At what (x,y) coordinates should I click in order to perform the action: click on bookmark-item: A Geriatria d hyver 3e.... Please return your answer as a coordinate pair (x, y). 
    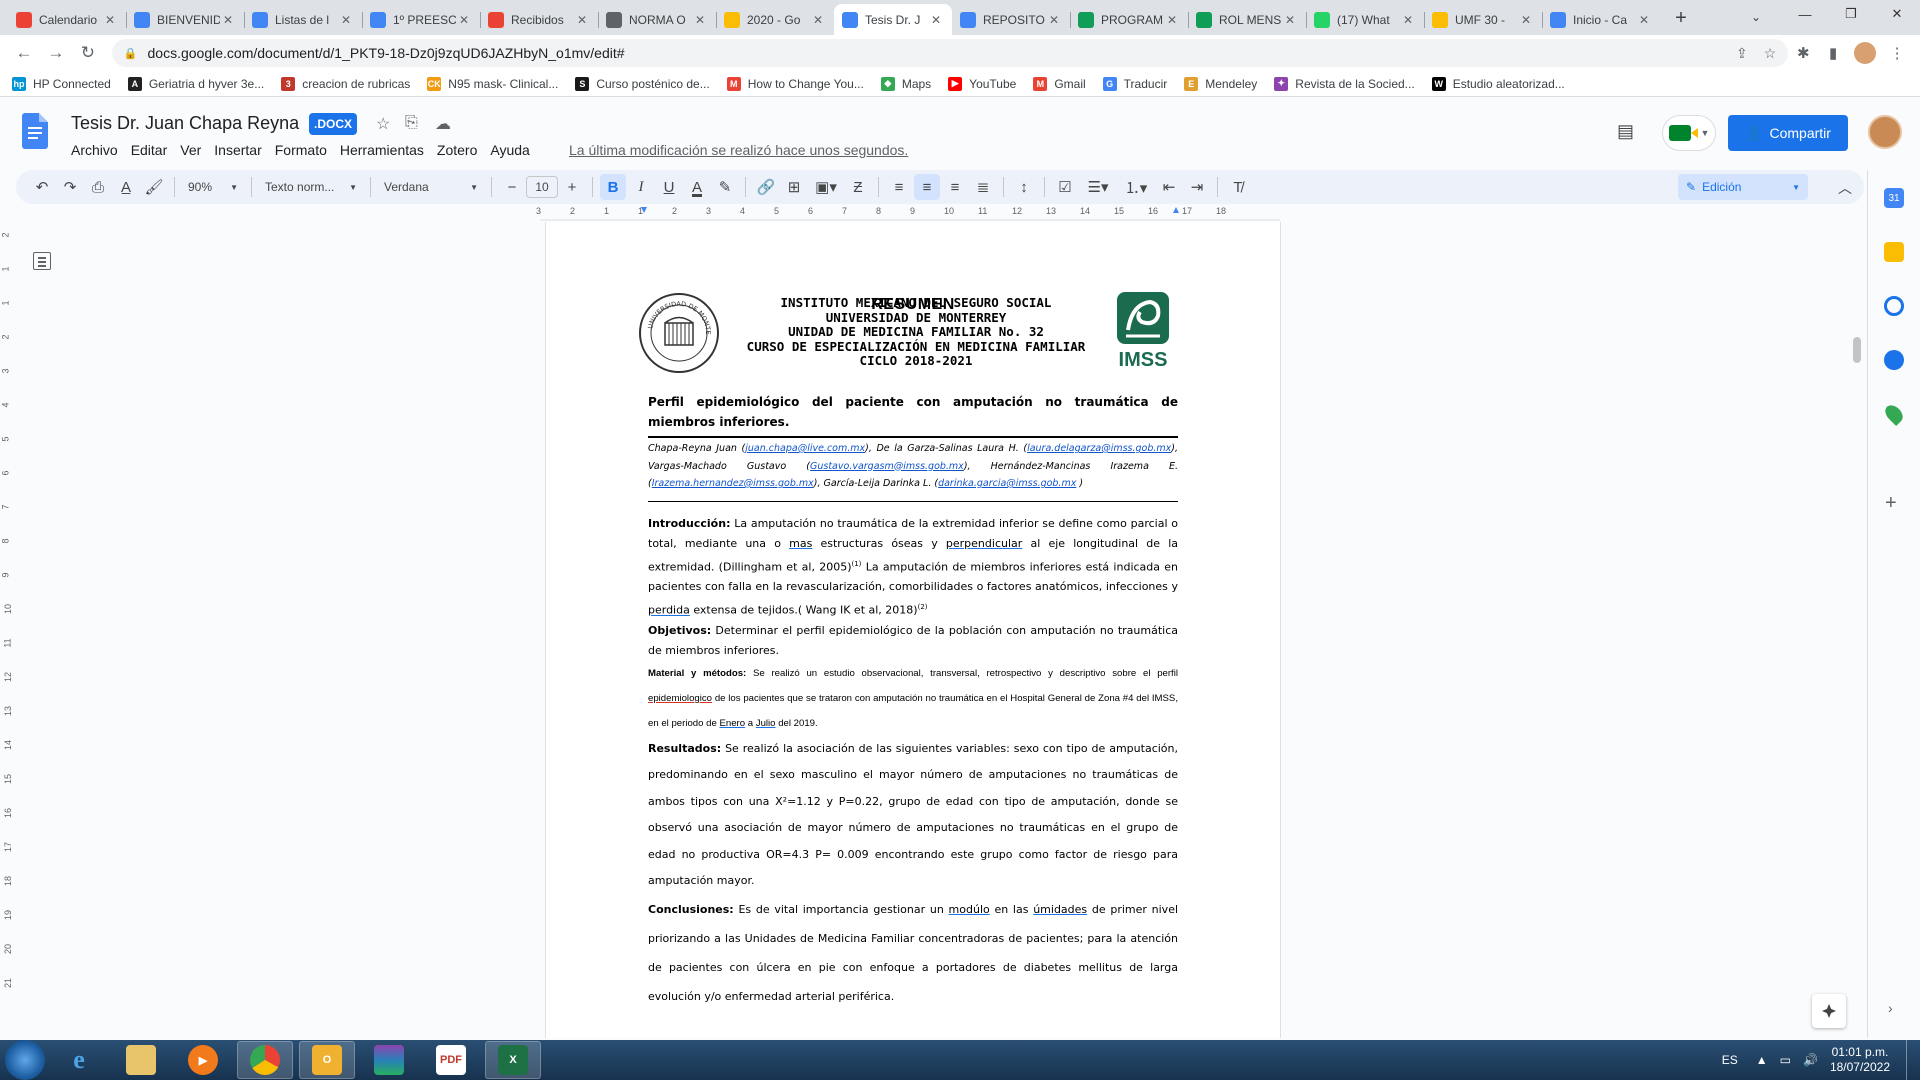
    Looking at the image, I should click on (195, 83).